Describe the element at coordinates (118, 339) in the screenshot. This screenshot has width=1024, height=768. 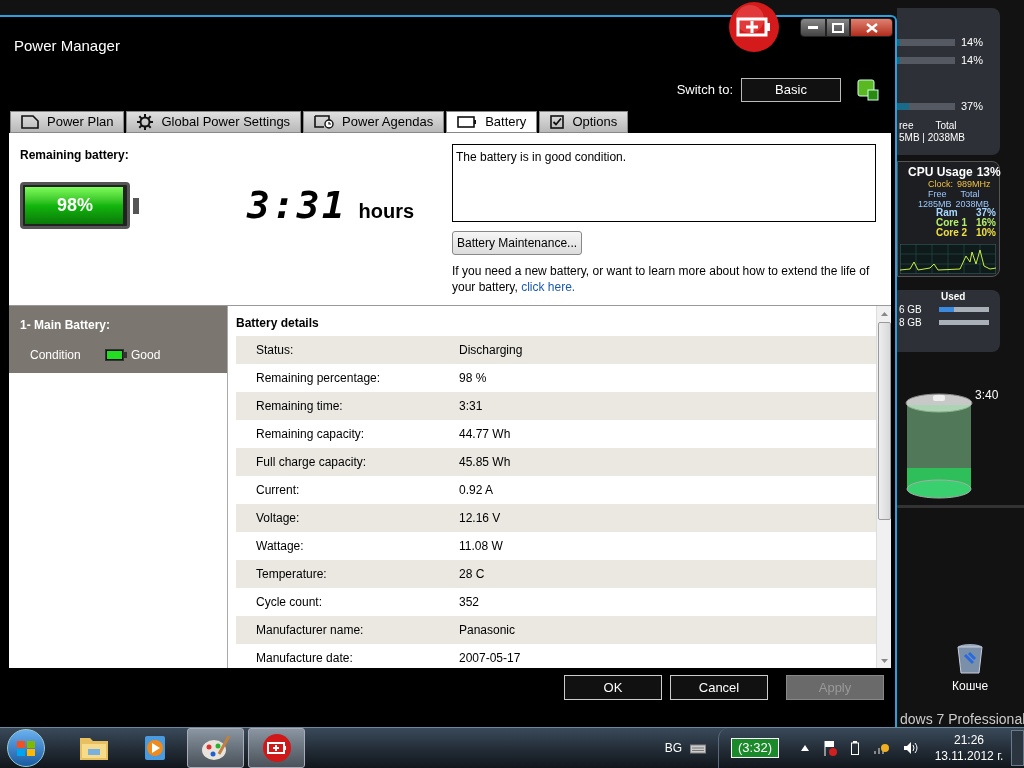
I see `battery-list-item: 1- Main Battery: Condition Good` at that location.